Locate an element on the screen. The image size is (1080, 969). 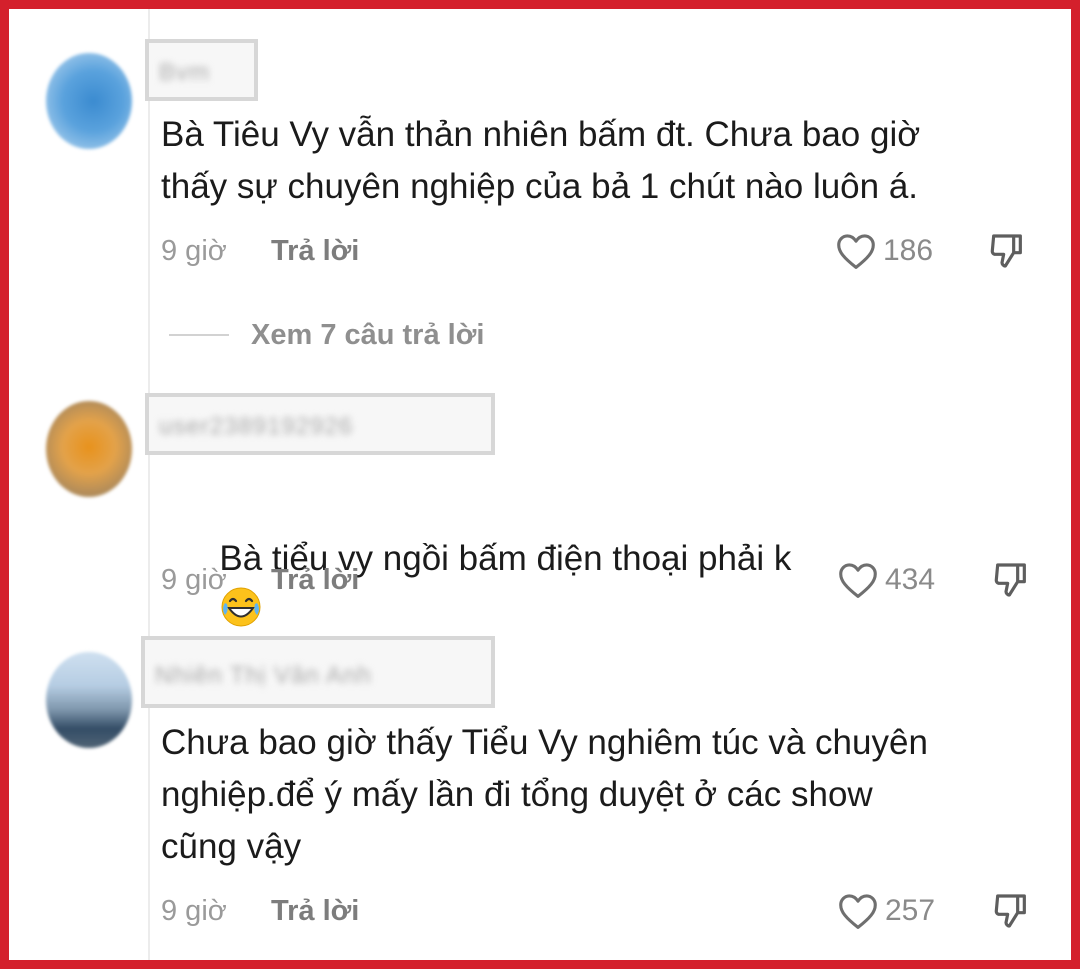
comment-meta: 9 giờ Trả lời 257 is located at coordinates (601, 911).